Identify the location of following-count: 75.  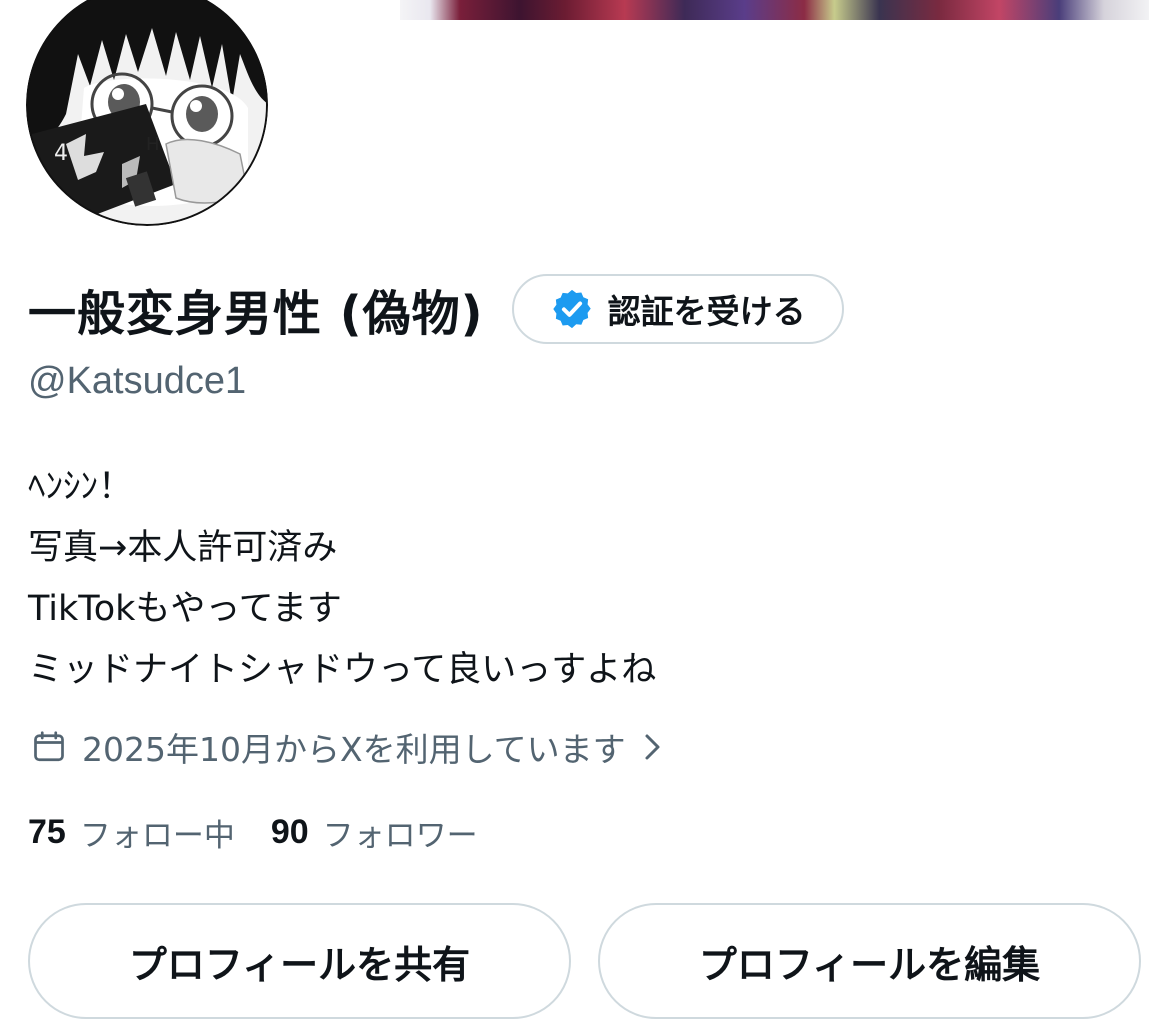
(47, 831).